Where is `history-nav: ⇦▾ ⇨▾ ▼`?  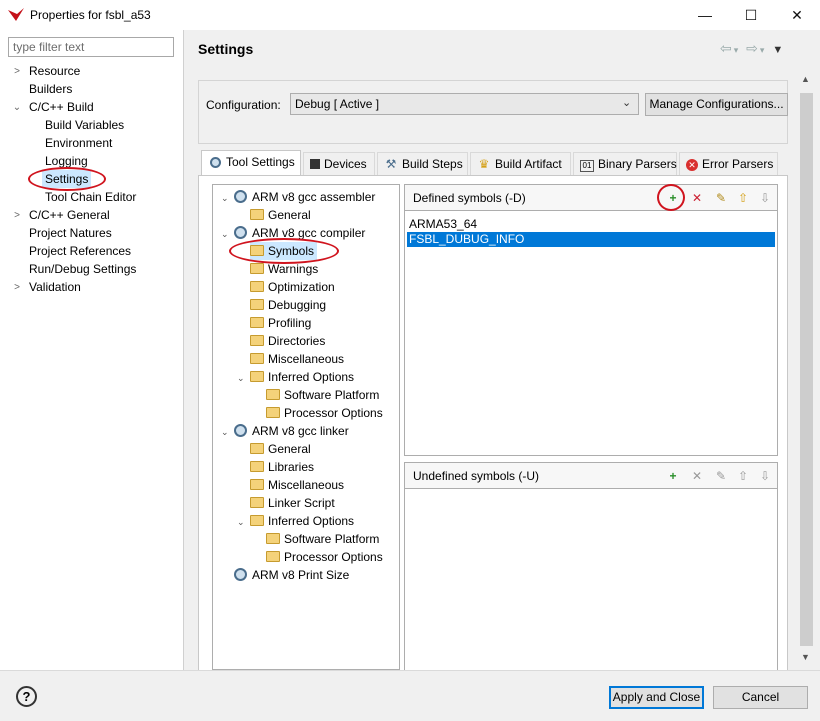
history-nav: ⇦▾ ⇨▾ ▼ is located at coordinates (752, 48).